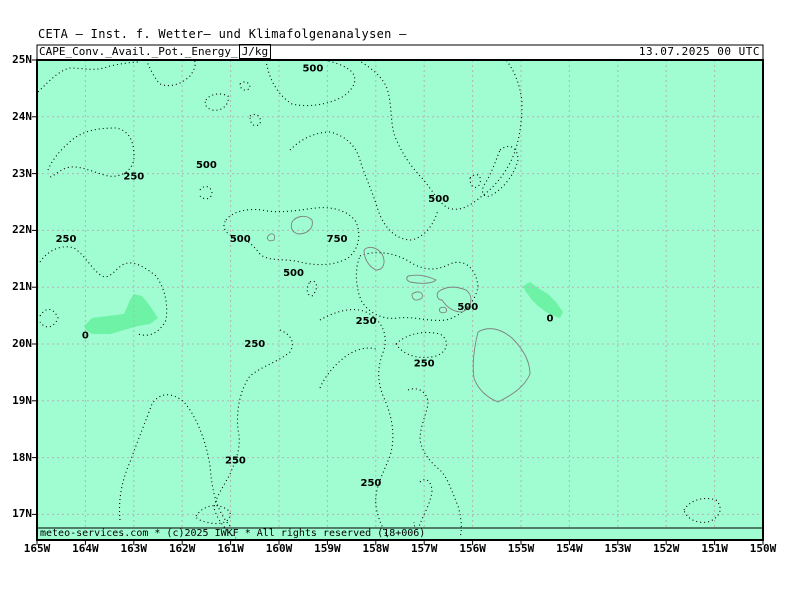  What do you see at coordinates (618, 548) in the screenshot?
I see `longitude-label: 153W` at bounding box center [618, 548].